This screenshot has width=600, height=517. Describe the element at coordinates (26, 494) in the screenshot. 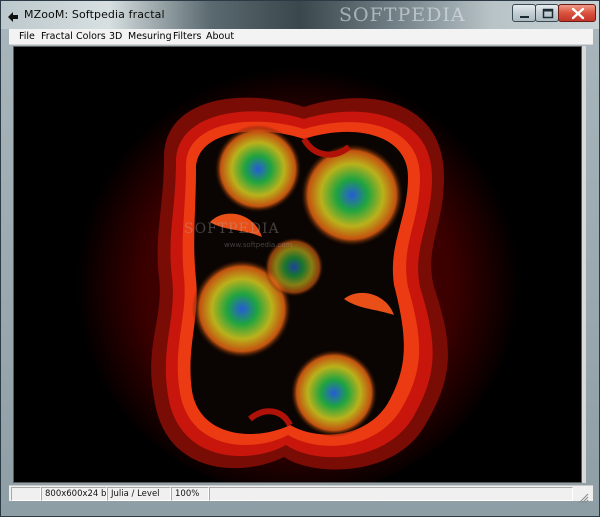

I see `status-cell-blank-left` at that location.